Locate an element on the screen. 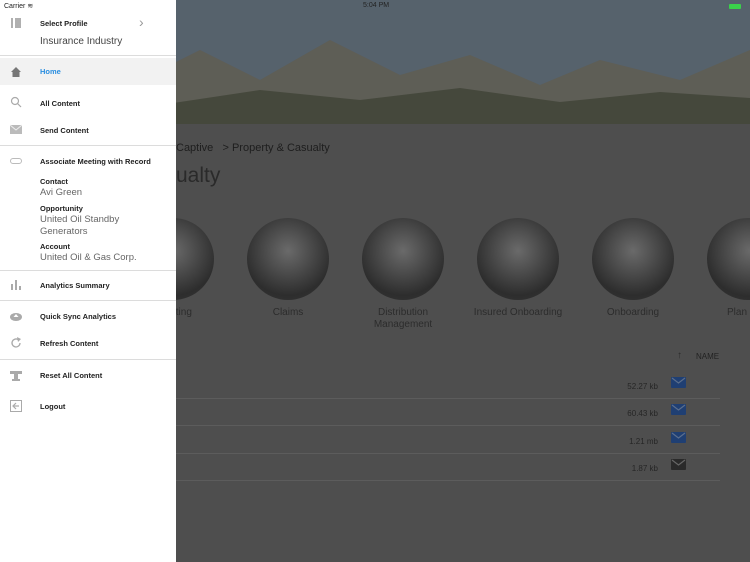 The height and width of the screenshot is (562, 750). category-label: Claims is located at coordinates (288, 313).